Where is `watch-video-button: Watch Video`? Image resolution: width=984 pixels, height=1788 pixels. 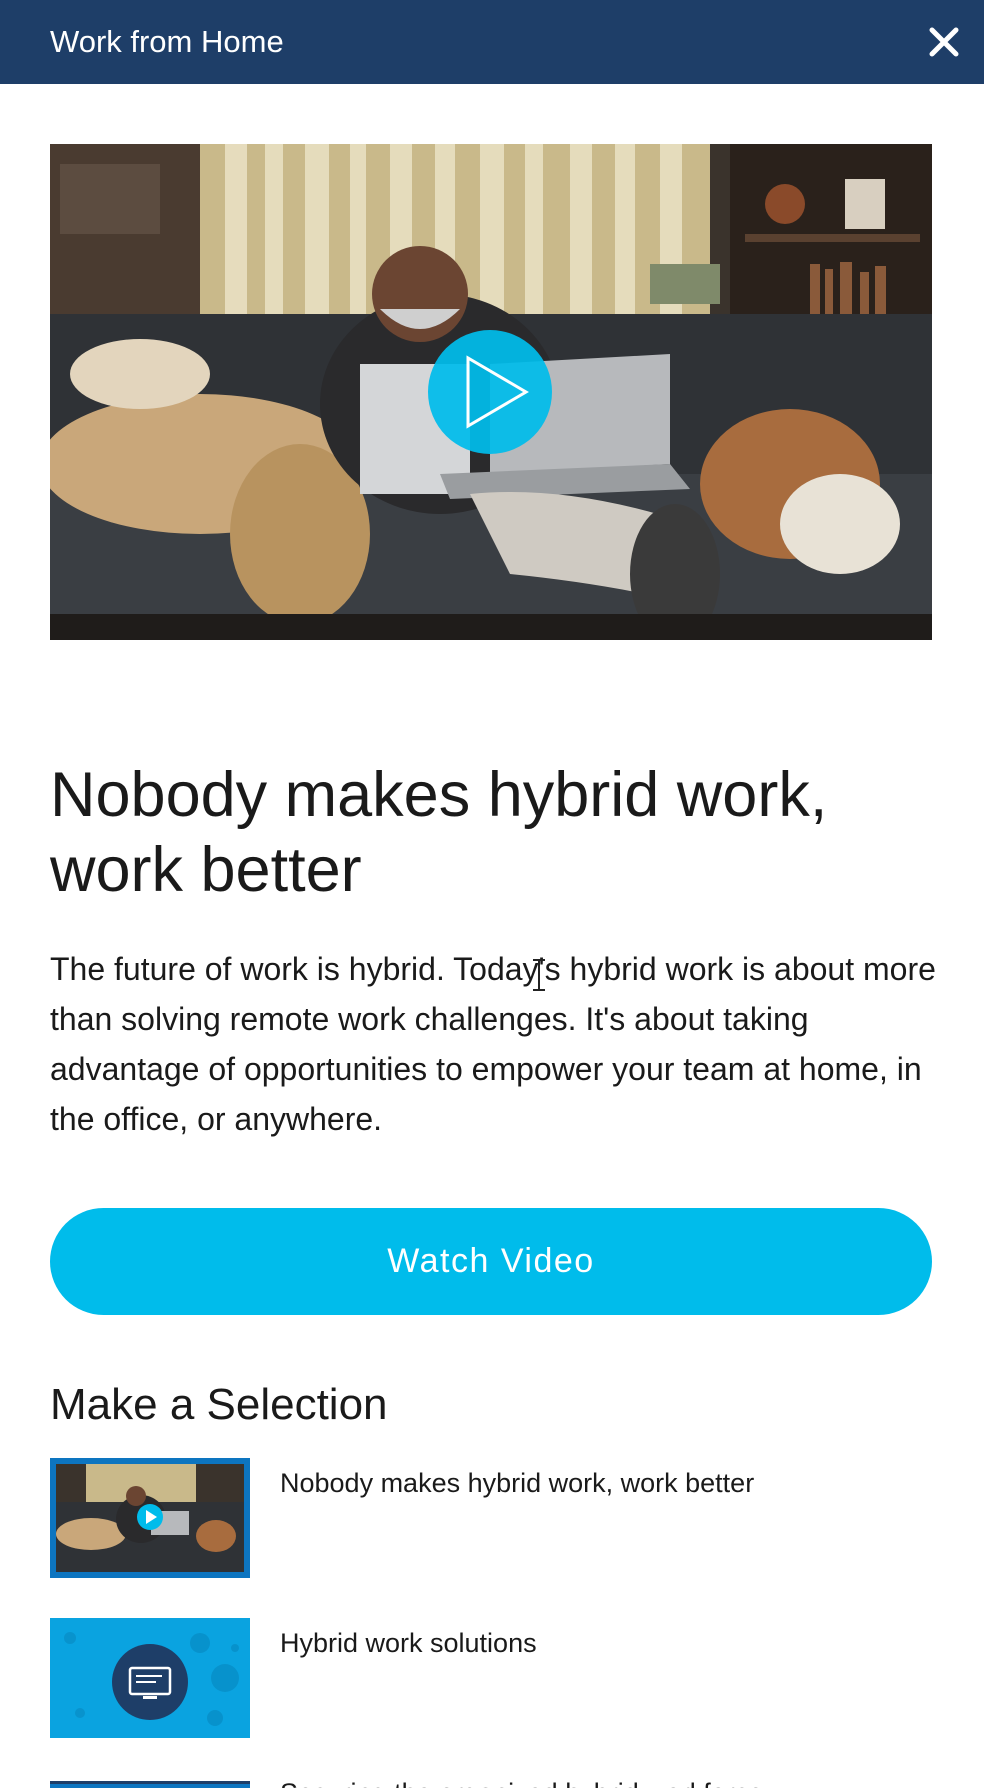
watch-video-button: Watch Video is located at coordinates (491, 1261).